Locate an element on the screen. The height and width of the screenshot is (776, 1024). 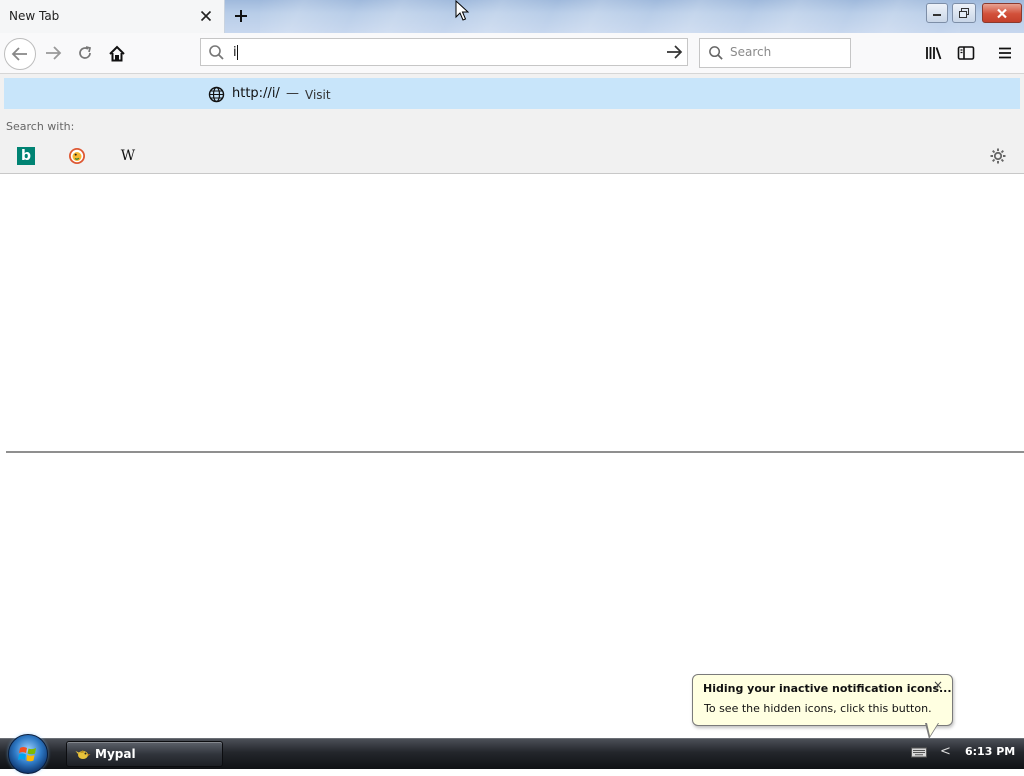
search-settings-button is located at coordinates (998, 156).